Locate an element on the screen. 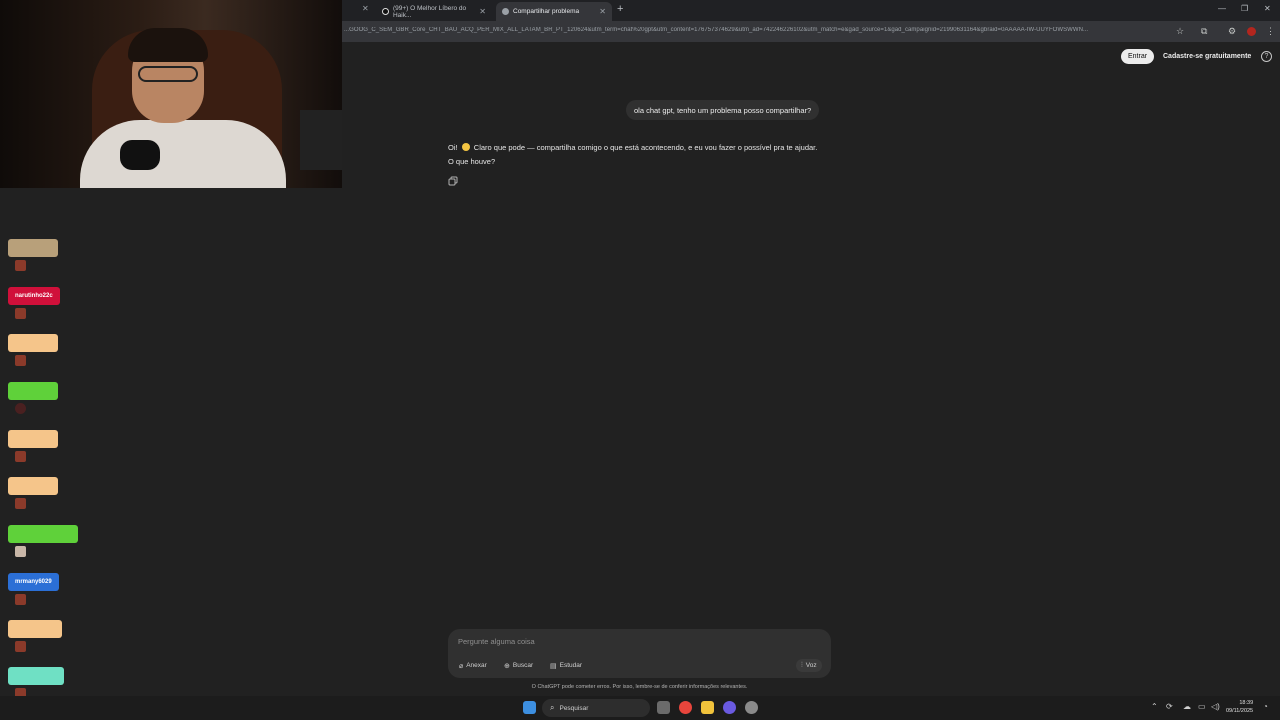 The width and height of the screenshot is (1280, 720). search-button: ⊕ Buscar is located at coordinates (518, 665).